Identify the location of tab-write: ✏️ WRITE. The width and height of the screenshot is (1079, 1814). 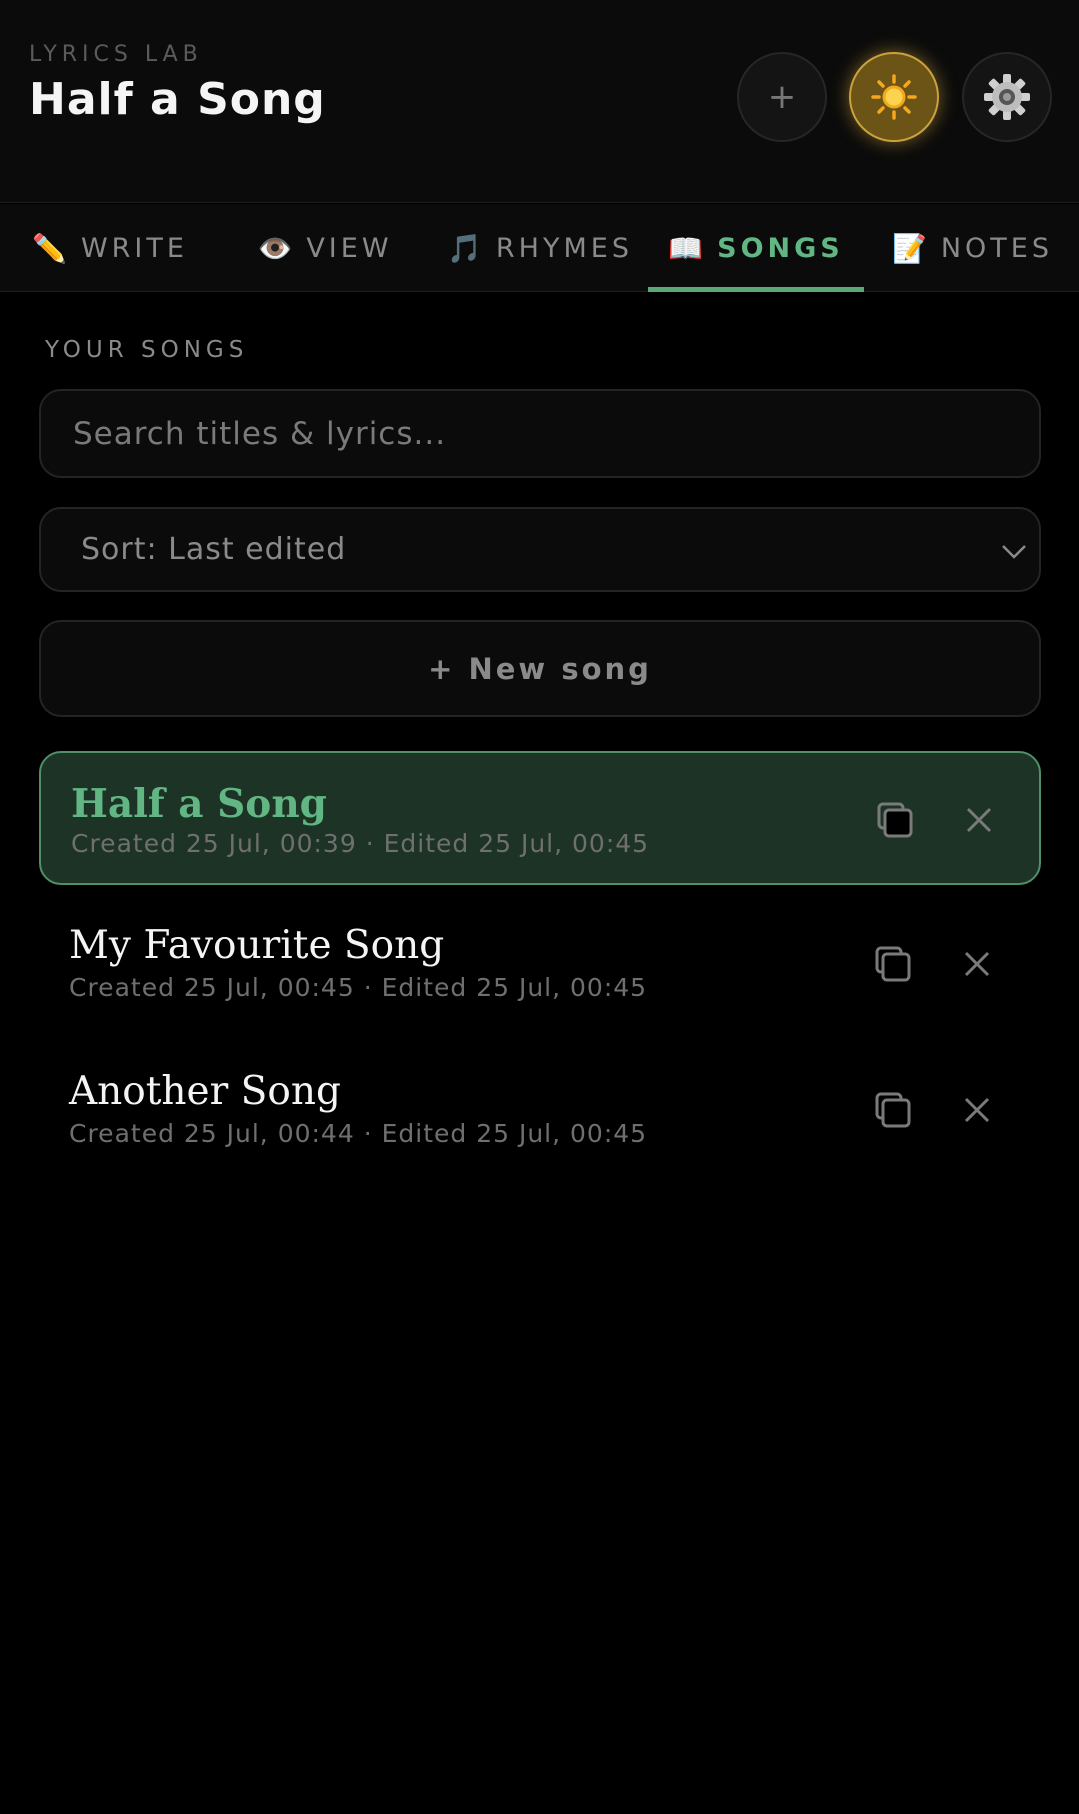
(110, 248).